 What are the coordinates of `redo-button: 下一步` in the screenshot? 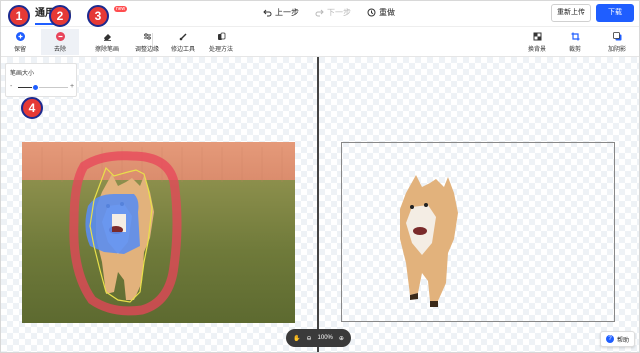 It's located at (333, 12).